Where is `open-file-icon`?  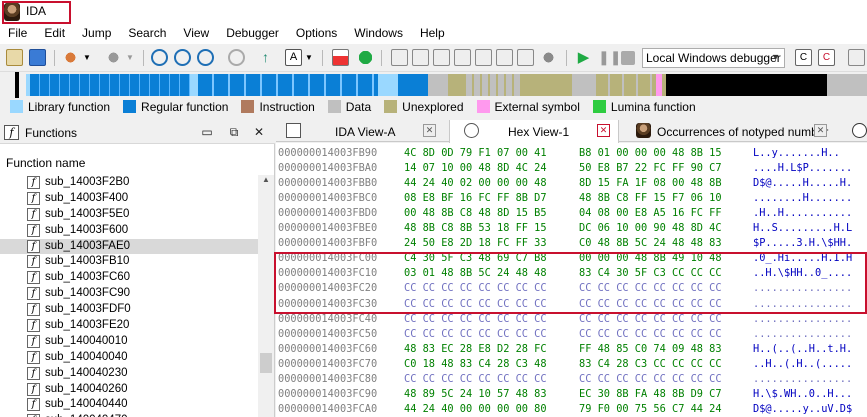
open-file-icon is located at coordinates (14, 57).